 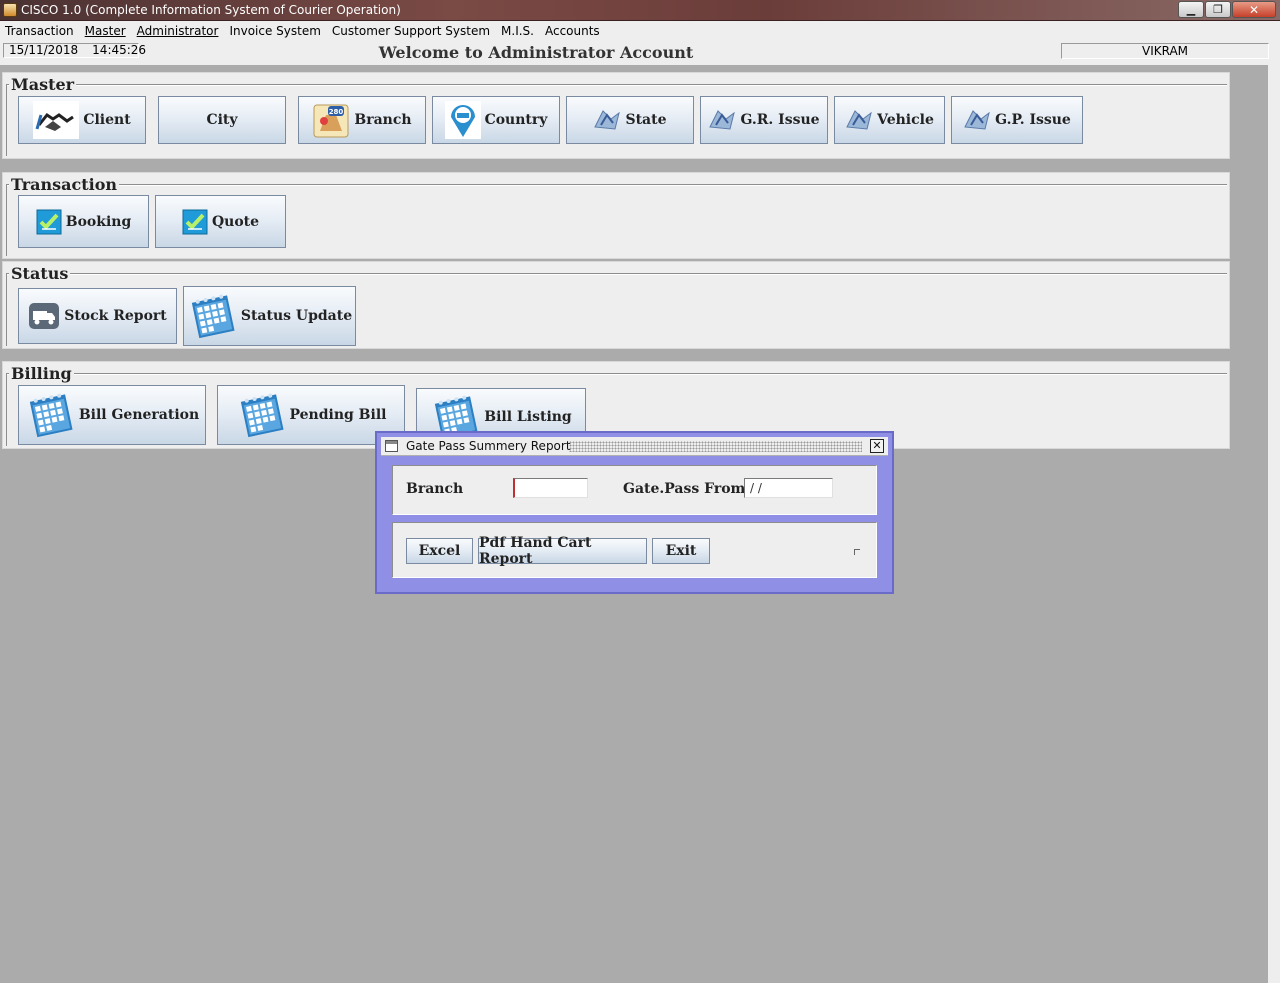 I want to click on vehicle-button: Vehicle, so click(x=889, y=120).